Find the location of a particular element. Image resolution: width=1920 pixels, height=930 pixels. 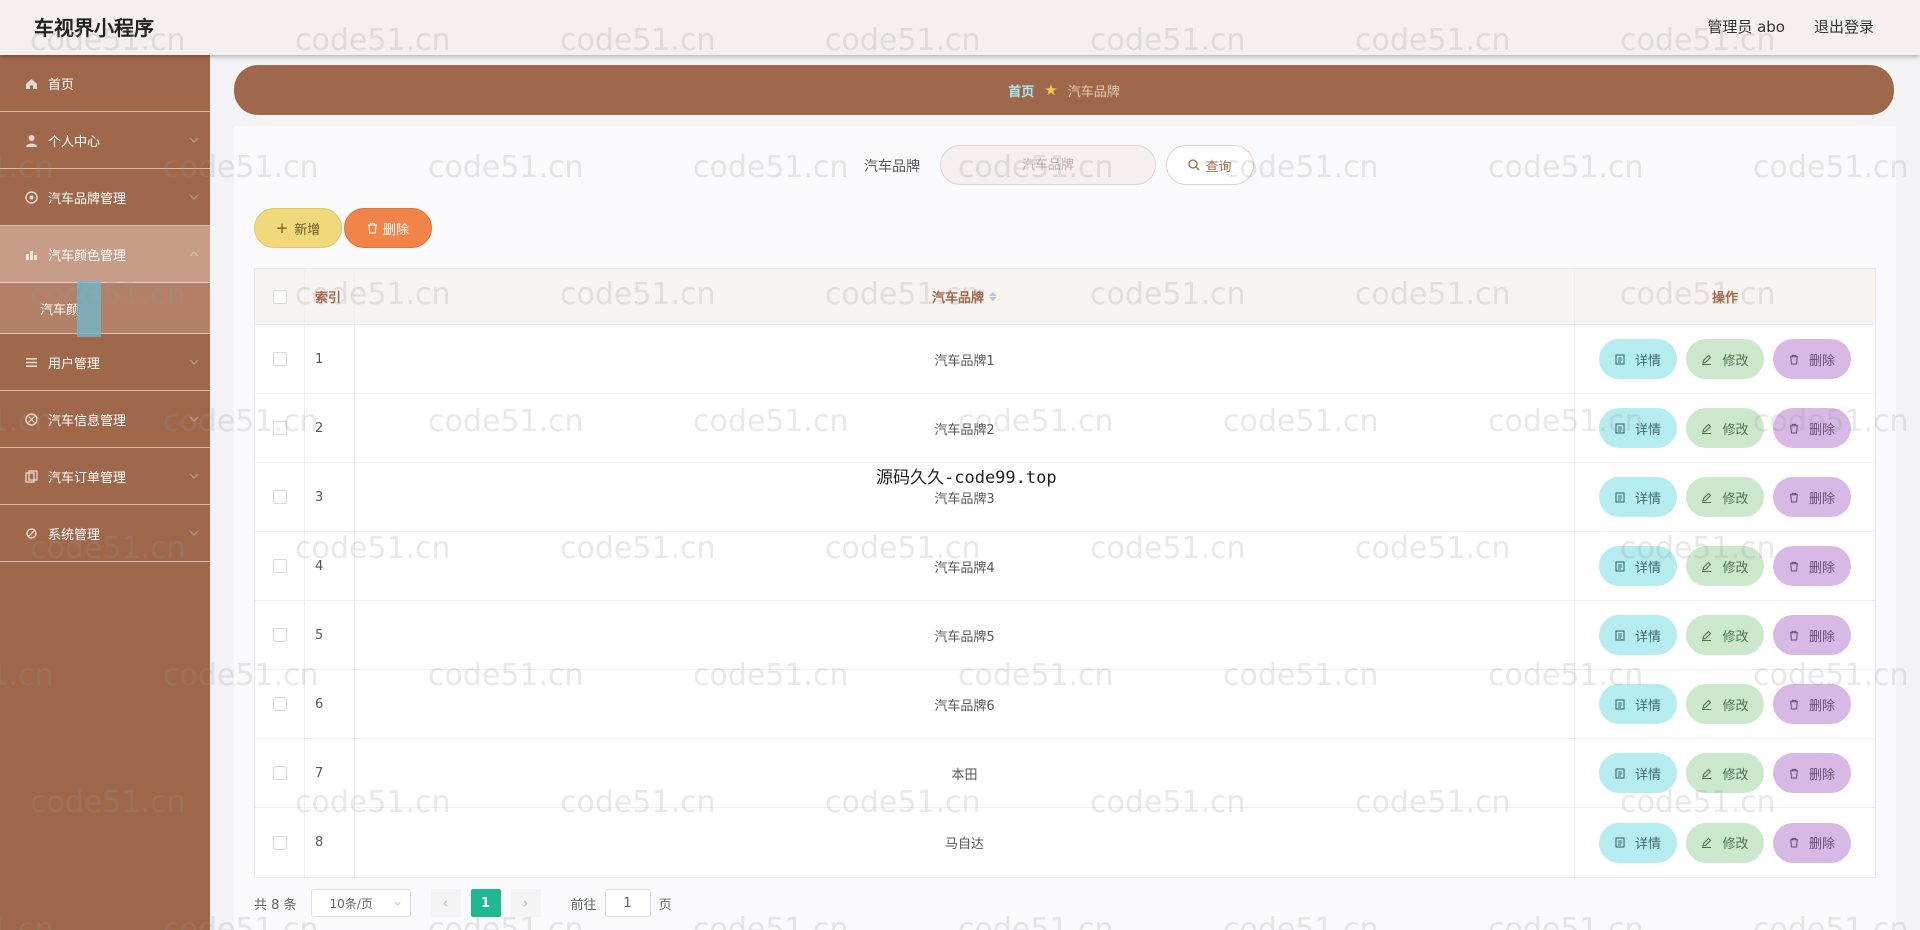

goto-page-input is located at coordinates (627, 903).